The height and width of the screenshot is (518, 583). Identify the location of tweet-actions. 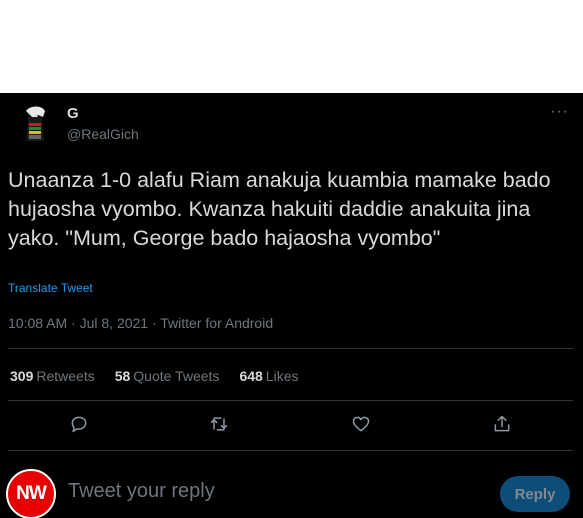
(291, 426).